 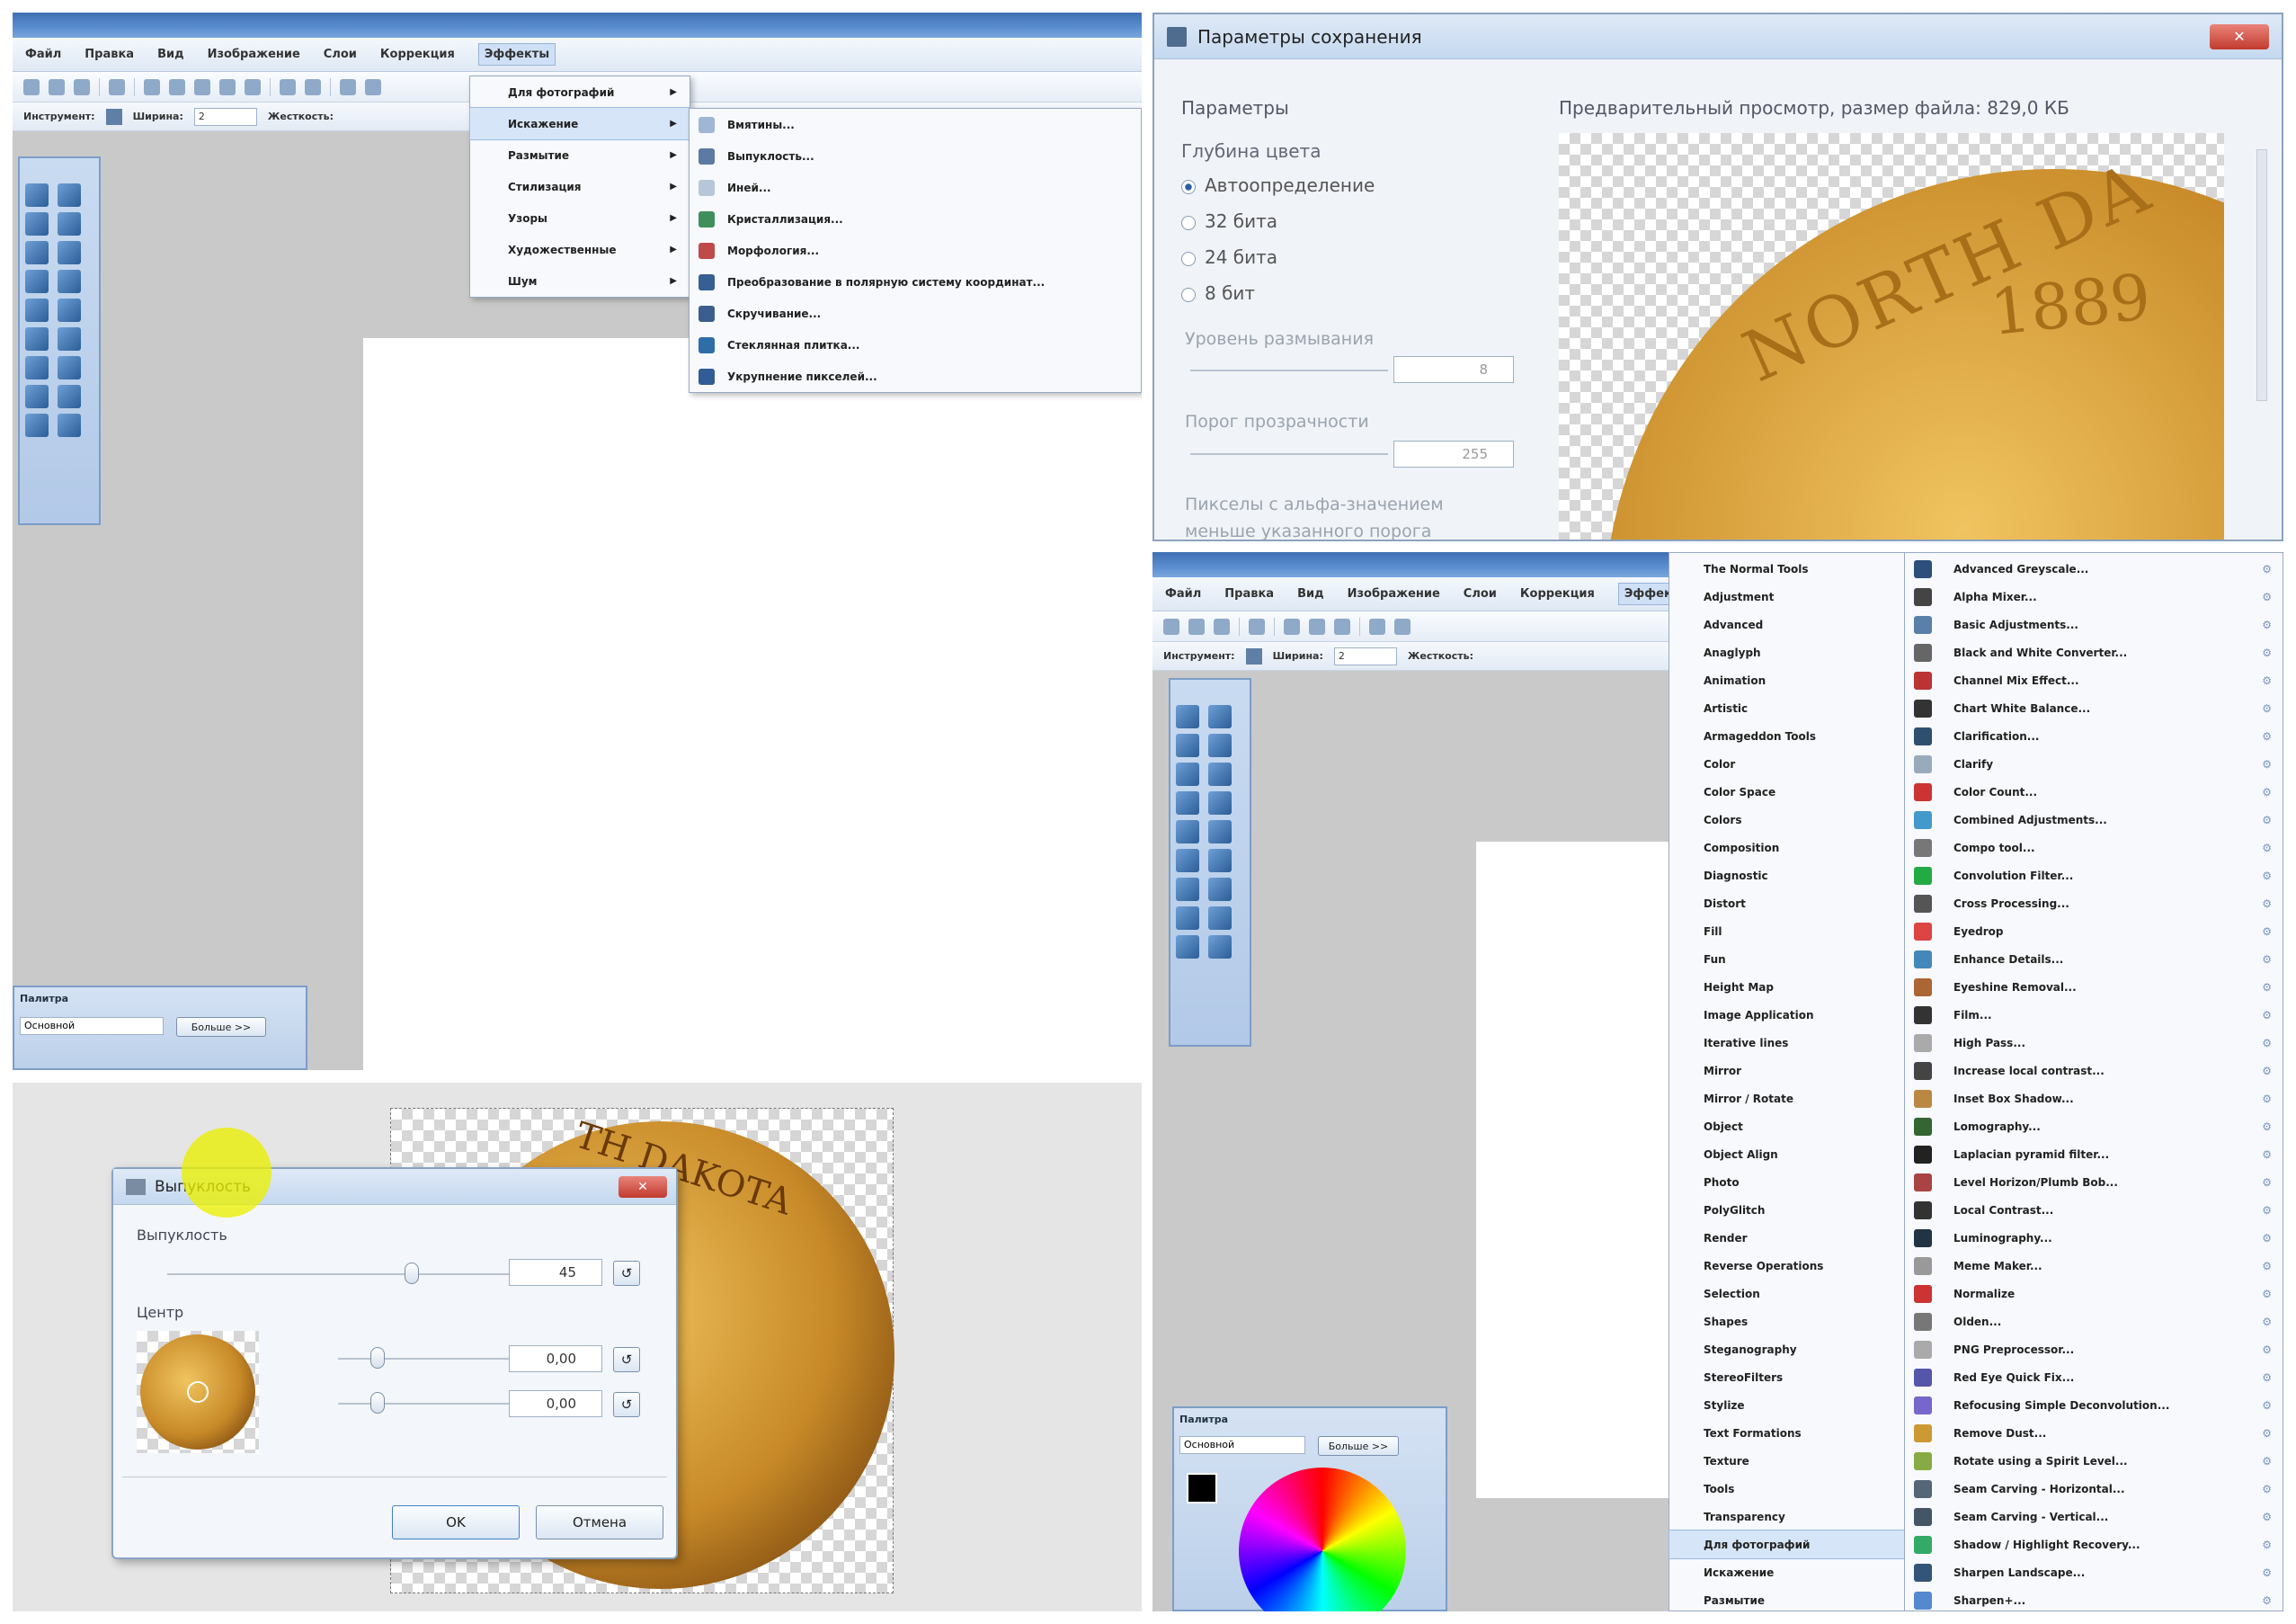 I want to click on width-field: 2, so click(x=225, y=116).